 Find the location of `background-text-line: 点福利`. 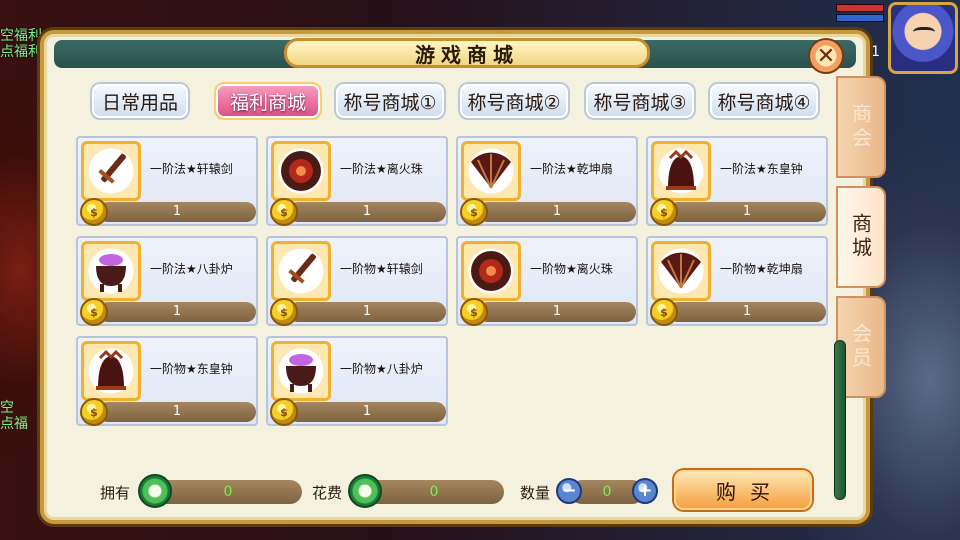

background-text-line: 点福利 is located at coordinates (21, 52).